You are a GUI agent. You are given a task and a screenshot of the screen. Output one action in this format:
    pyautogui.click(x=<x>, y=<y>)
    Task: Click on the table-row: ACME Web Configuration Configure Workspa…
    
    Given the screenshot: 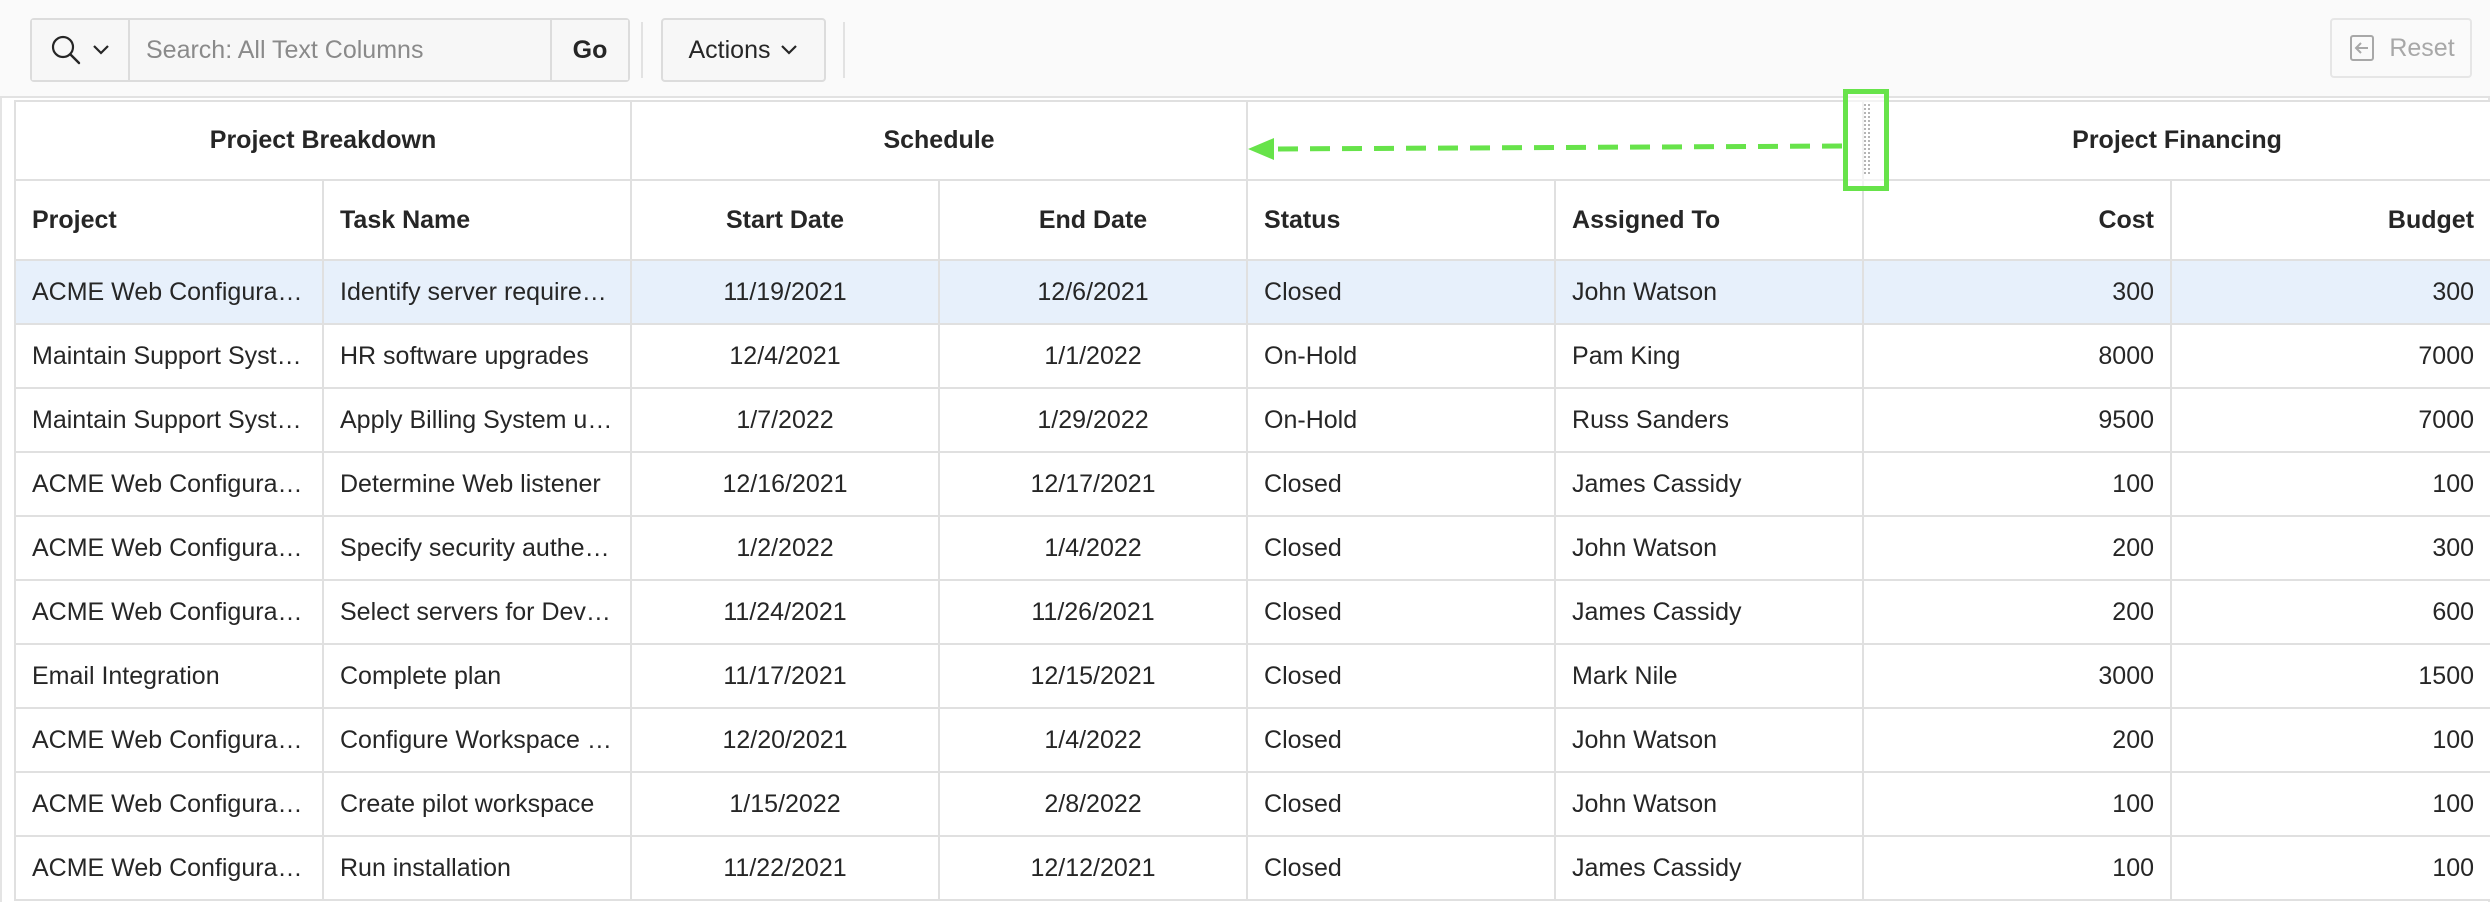 What is the action you would take?
    pyautogui.click(x=1252, y=740)
    